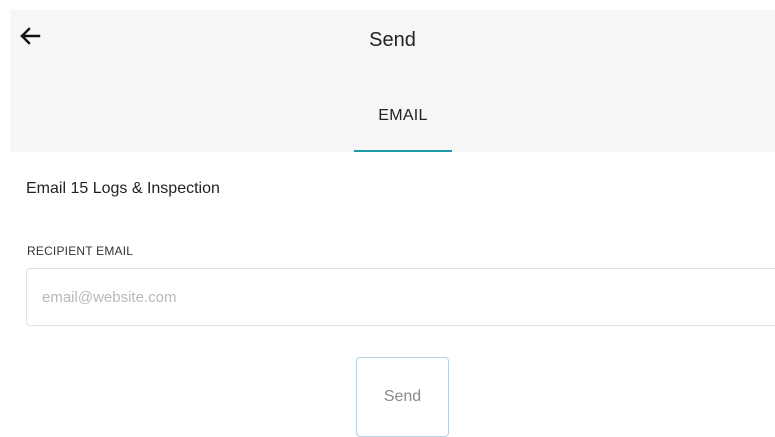 Image resolution: width=775 pixels, height=437 pixels. I want to click on tab-email: EMAIL, so click(403, 124).